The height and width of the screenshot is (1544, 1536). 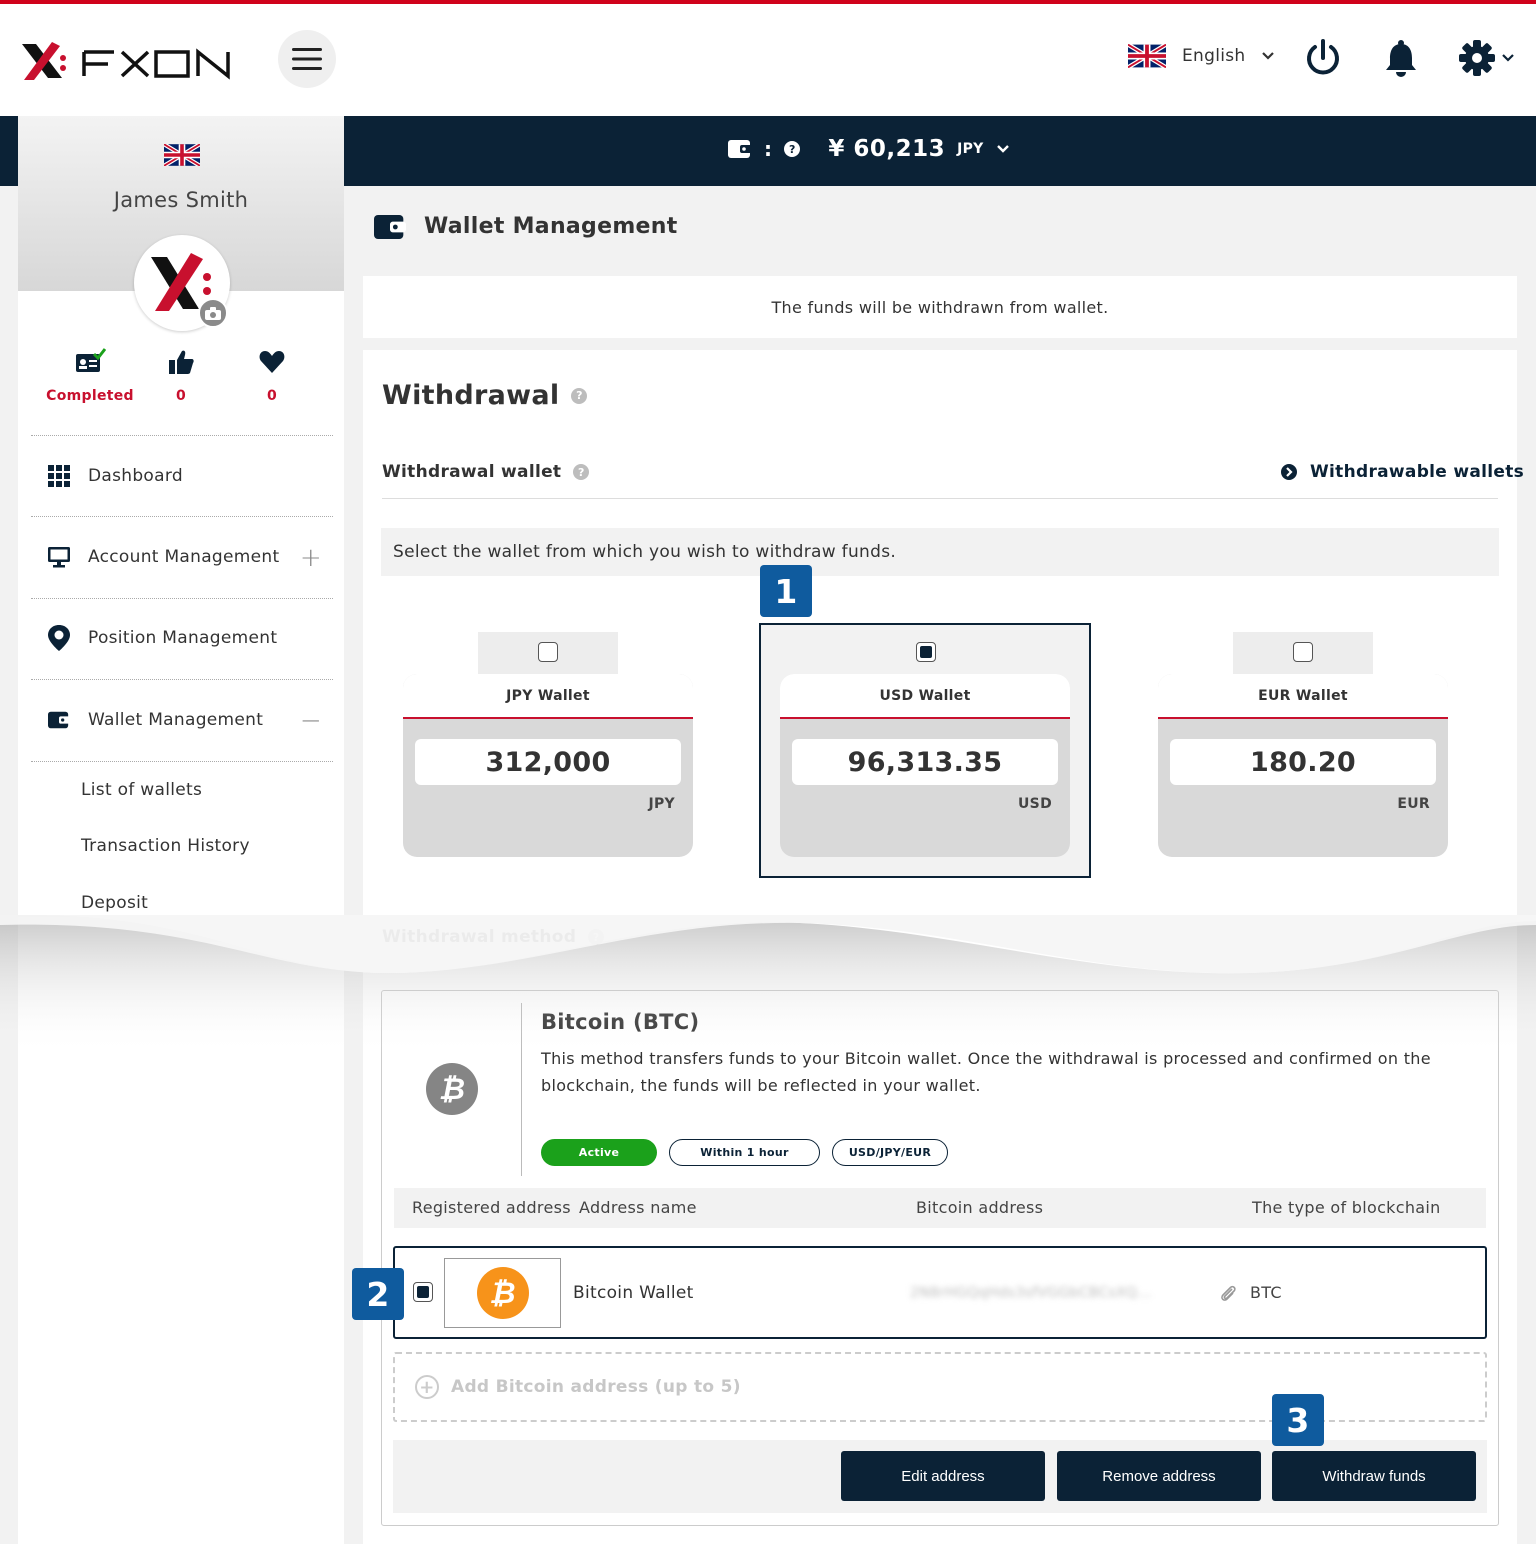 I want to click on column-header: The type of blockchain, so click(x=1346, y=1207).